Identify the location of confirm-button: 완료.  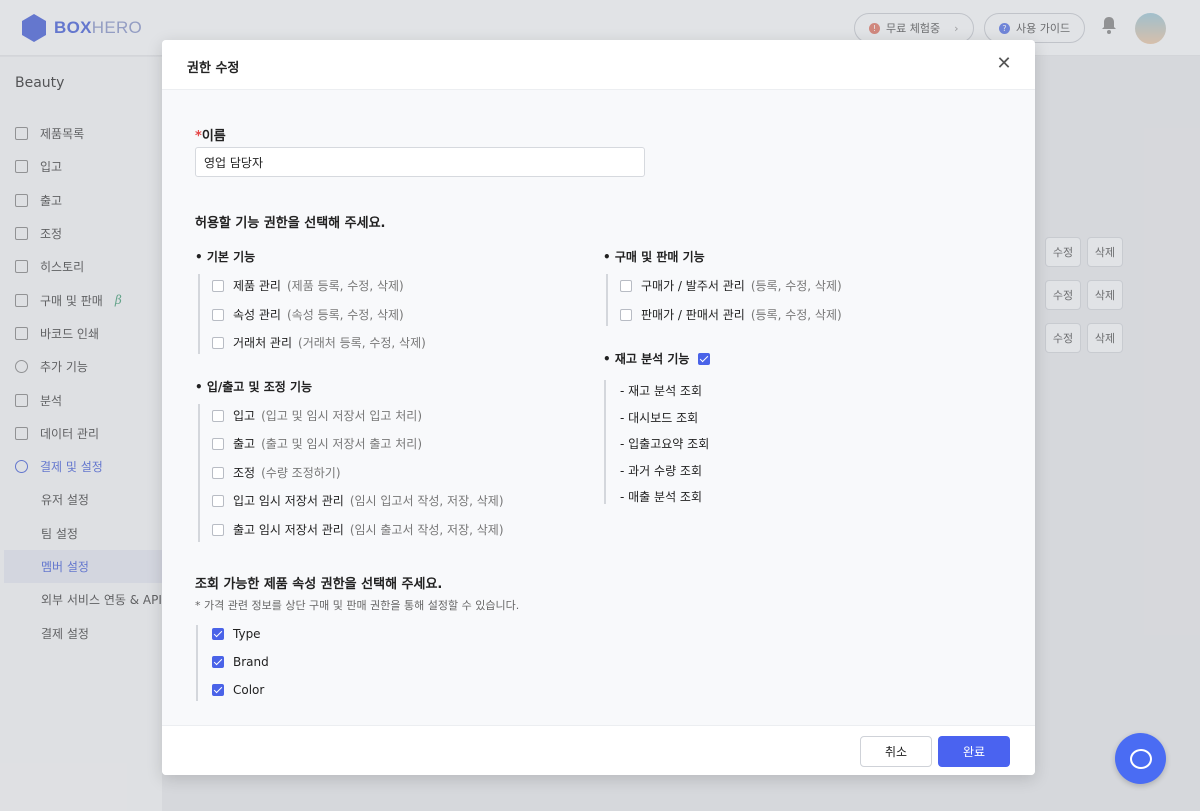
(974, 751).